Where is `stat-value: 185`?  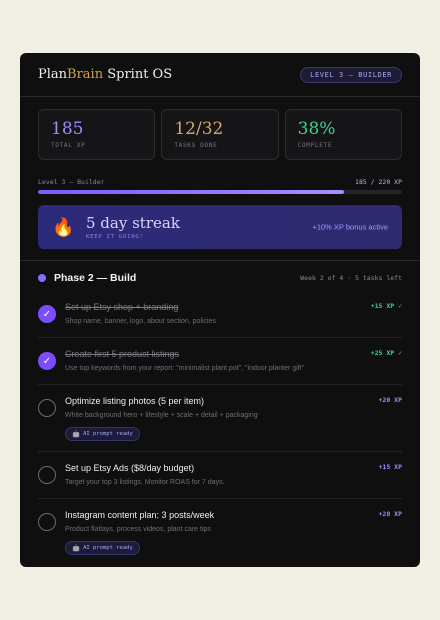 stat-value: 185 is located at coordinates (67, 129).